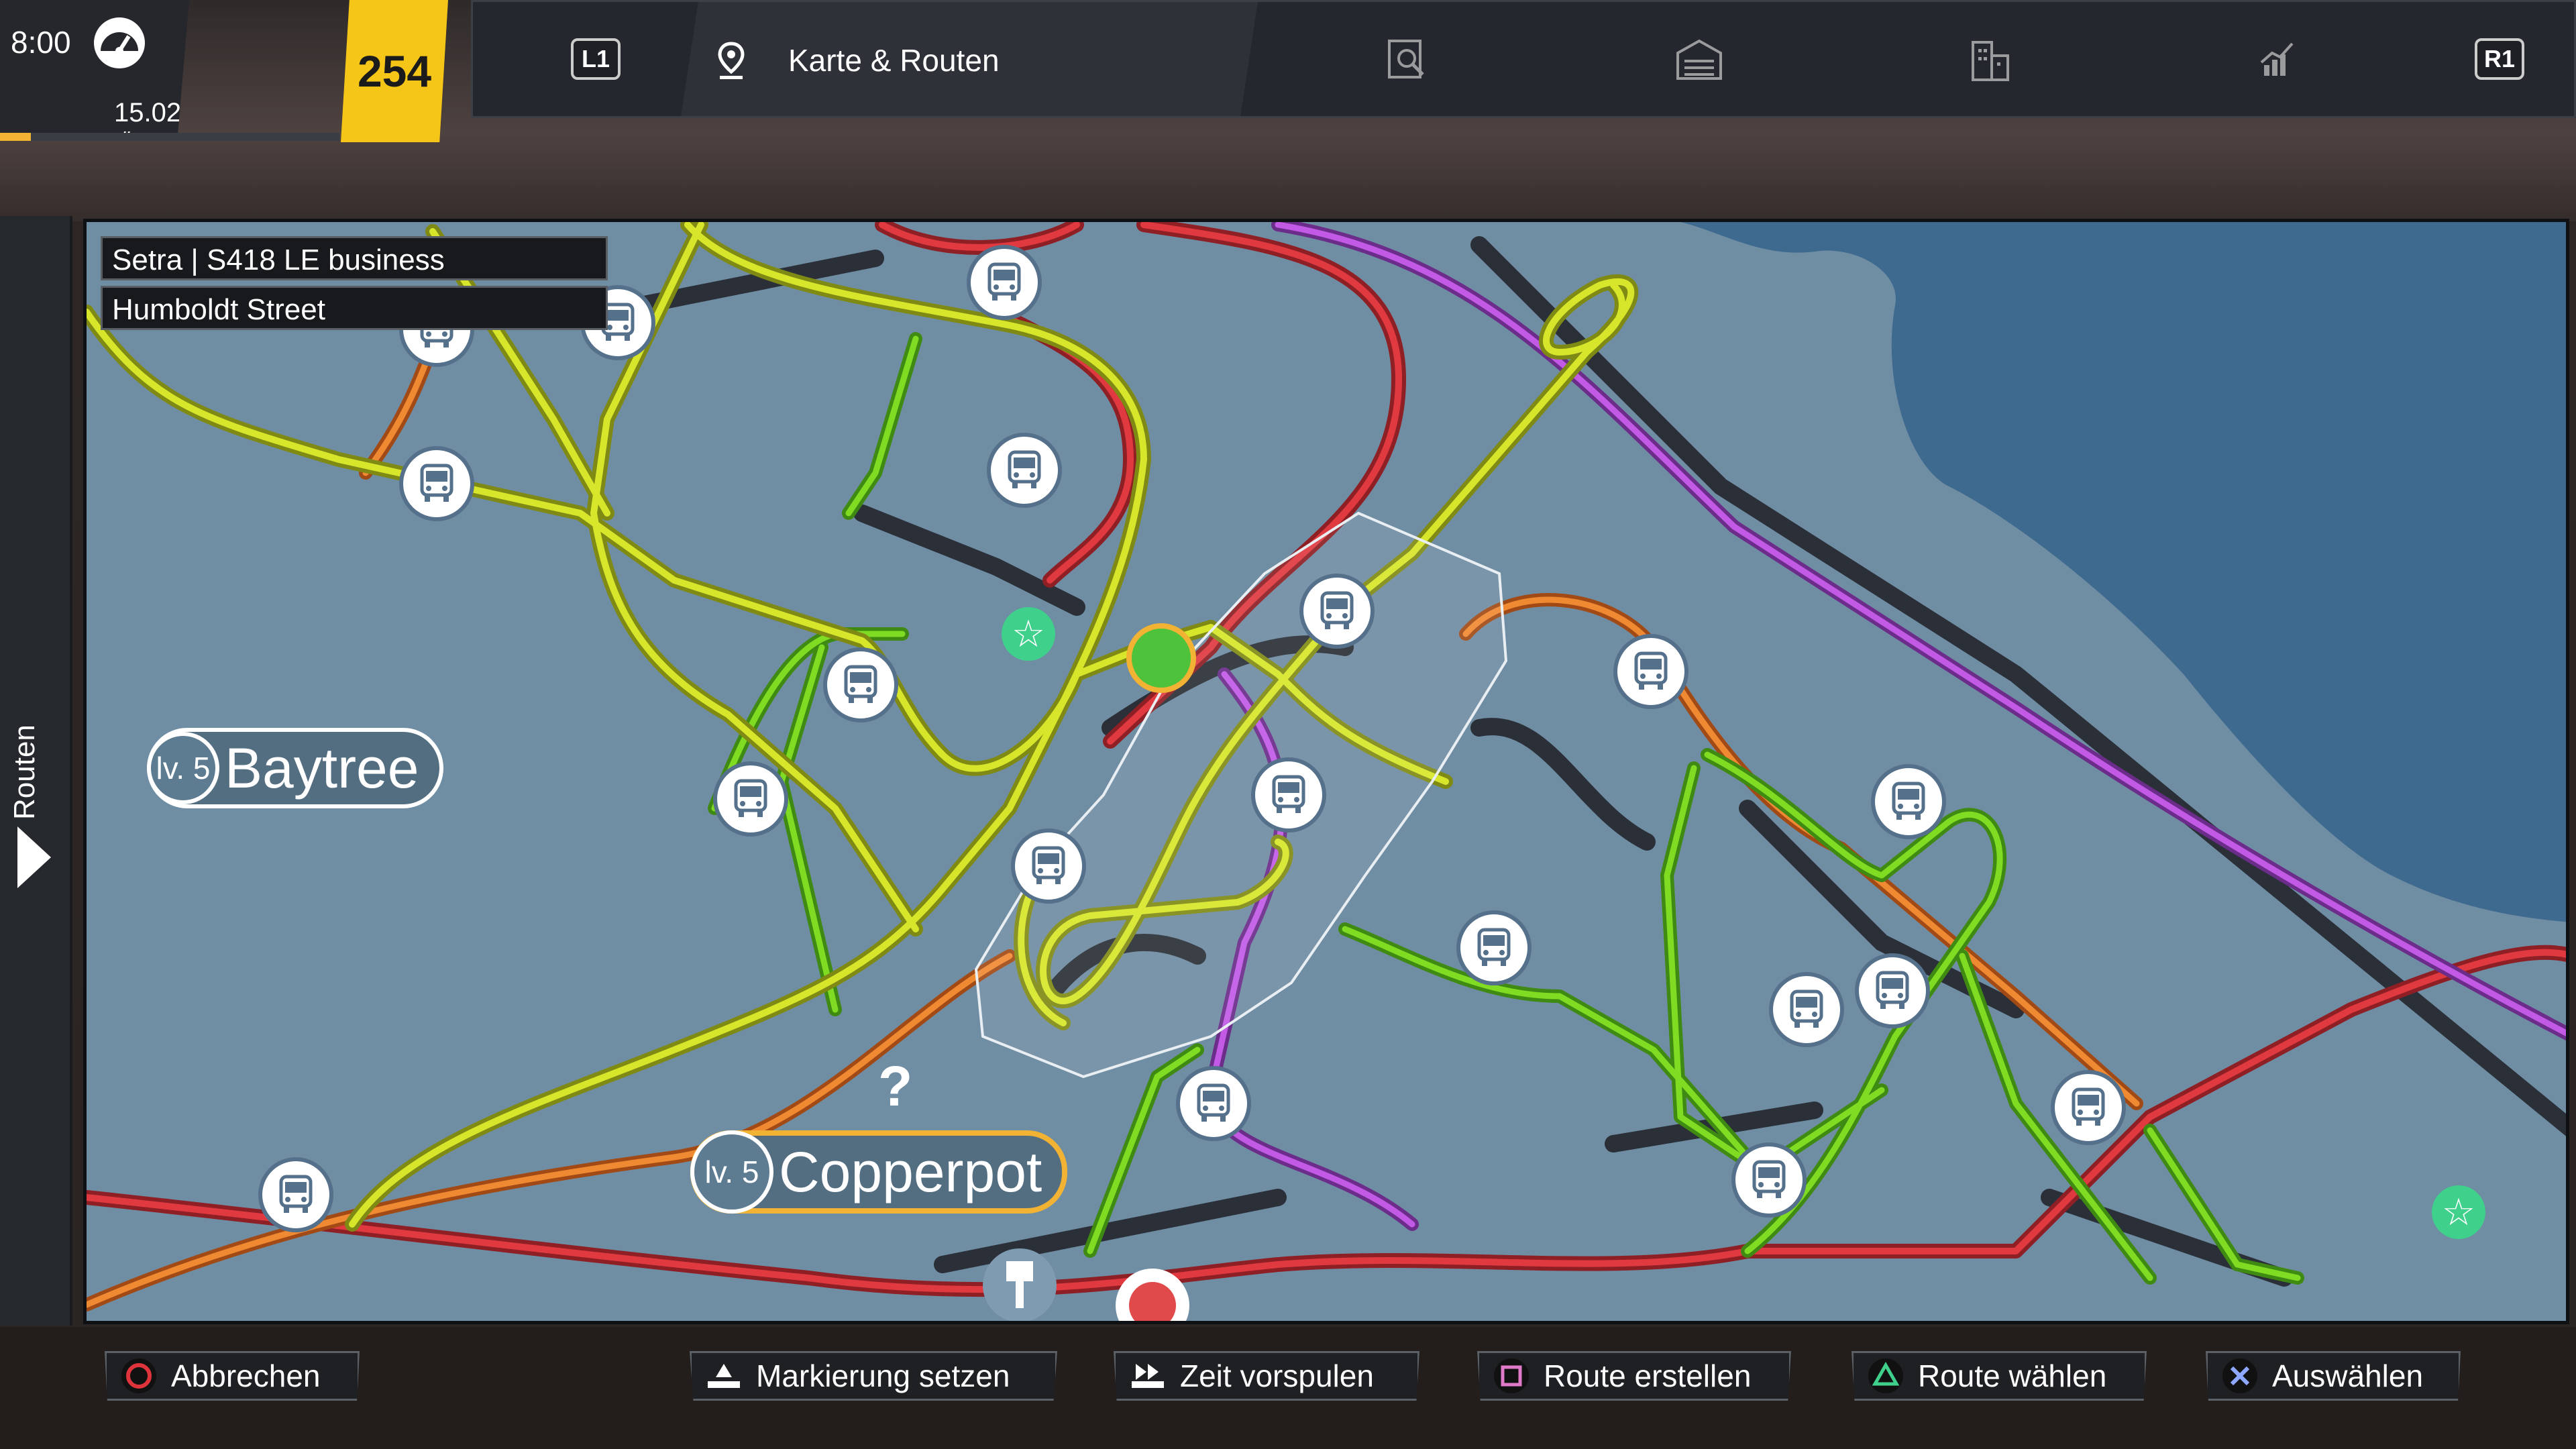  Describe the element at coordinates (2239, 1375) in the screenshot. I see `cross-button-icon` at that location.